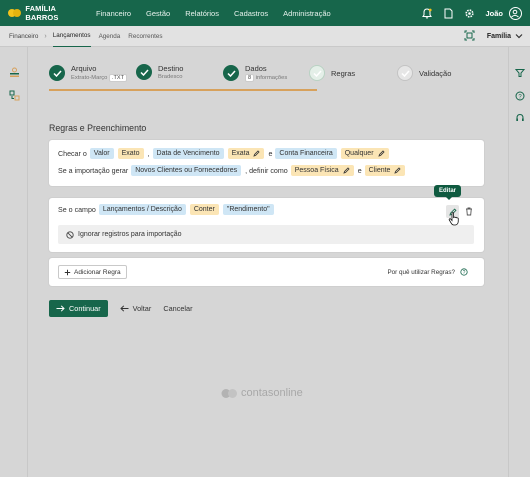  What do you see at coordinates (204, 209) in the screenshot?
I see `chip-conter: Conter` at bounding box center [204, 209].